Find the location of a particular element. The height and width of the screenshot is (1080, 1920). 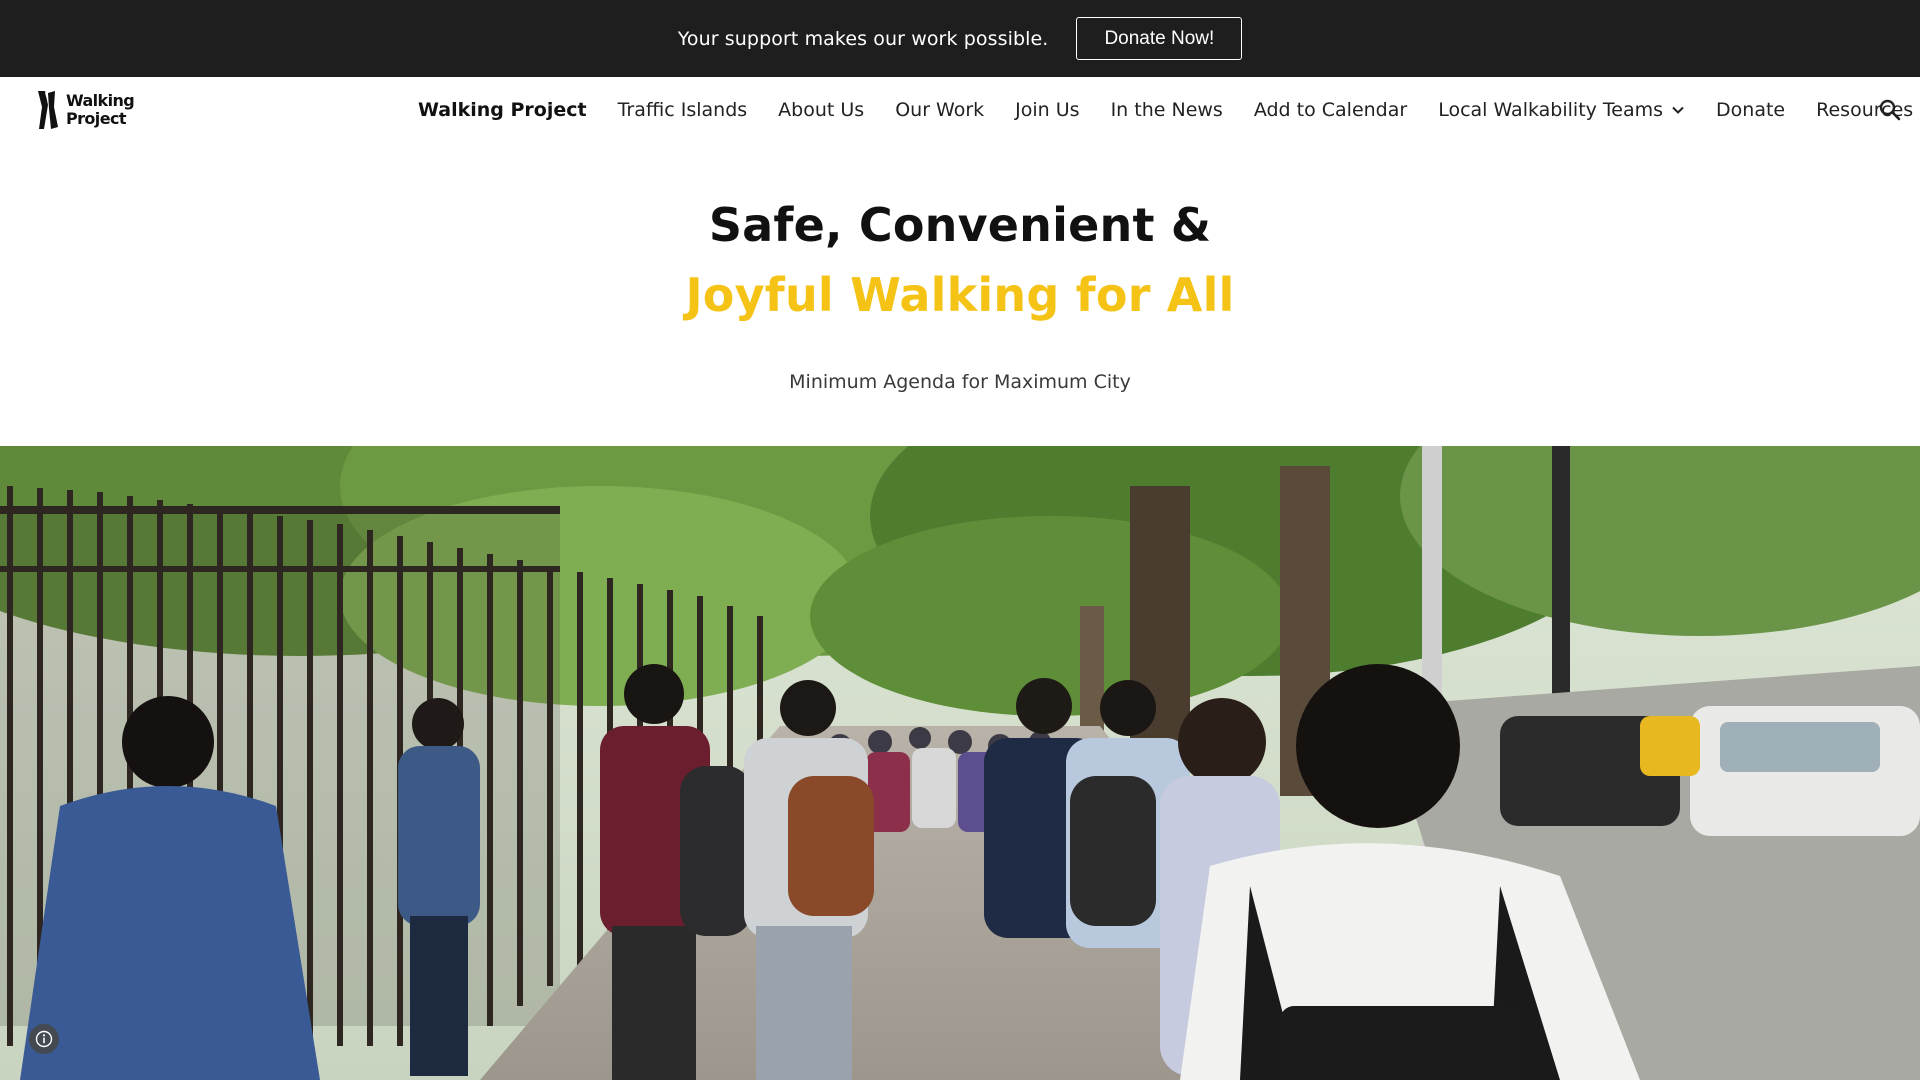

nav-item-our-work: Our Work is located at coordinates (939, 110).